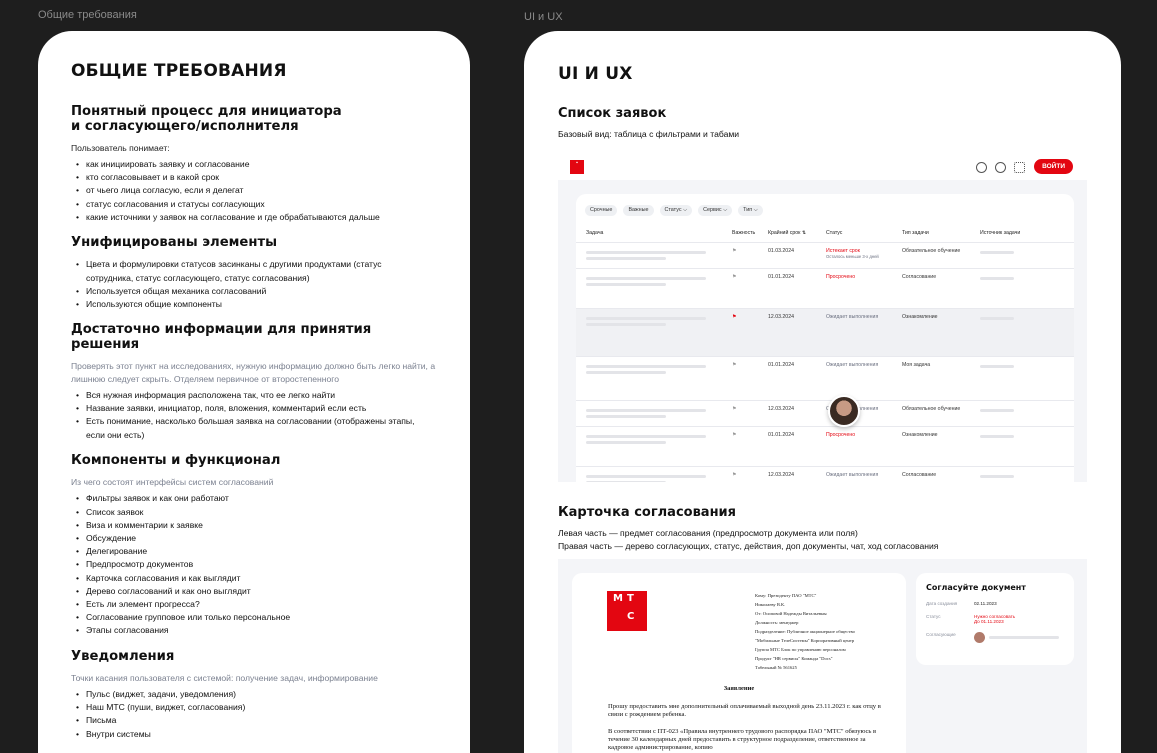  I want to click on list-item: Предпросмотр документов, so click(254, 564).